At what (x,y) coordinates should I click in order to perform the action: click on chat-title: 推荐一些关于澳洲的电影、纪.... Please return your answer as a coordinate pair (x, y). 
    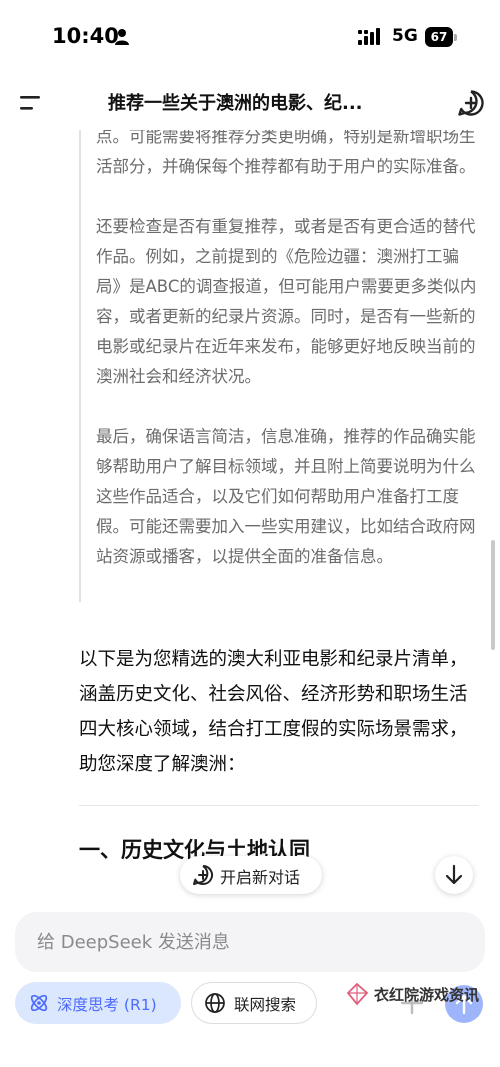
    Looking at the image, I should click on (235, 103).